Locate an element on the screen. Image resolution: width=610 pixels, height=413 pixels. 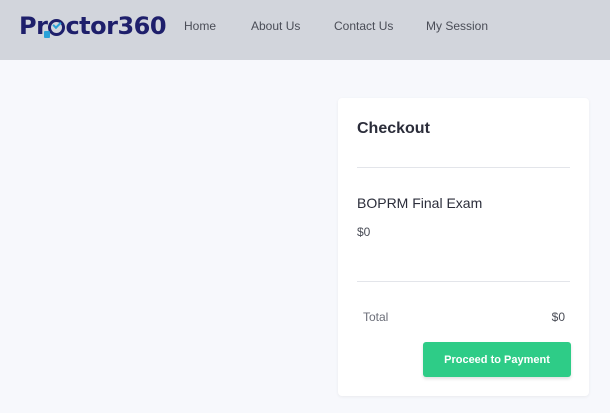
total-value: $0 is located at coordinates (558, 317).